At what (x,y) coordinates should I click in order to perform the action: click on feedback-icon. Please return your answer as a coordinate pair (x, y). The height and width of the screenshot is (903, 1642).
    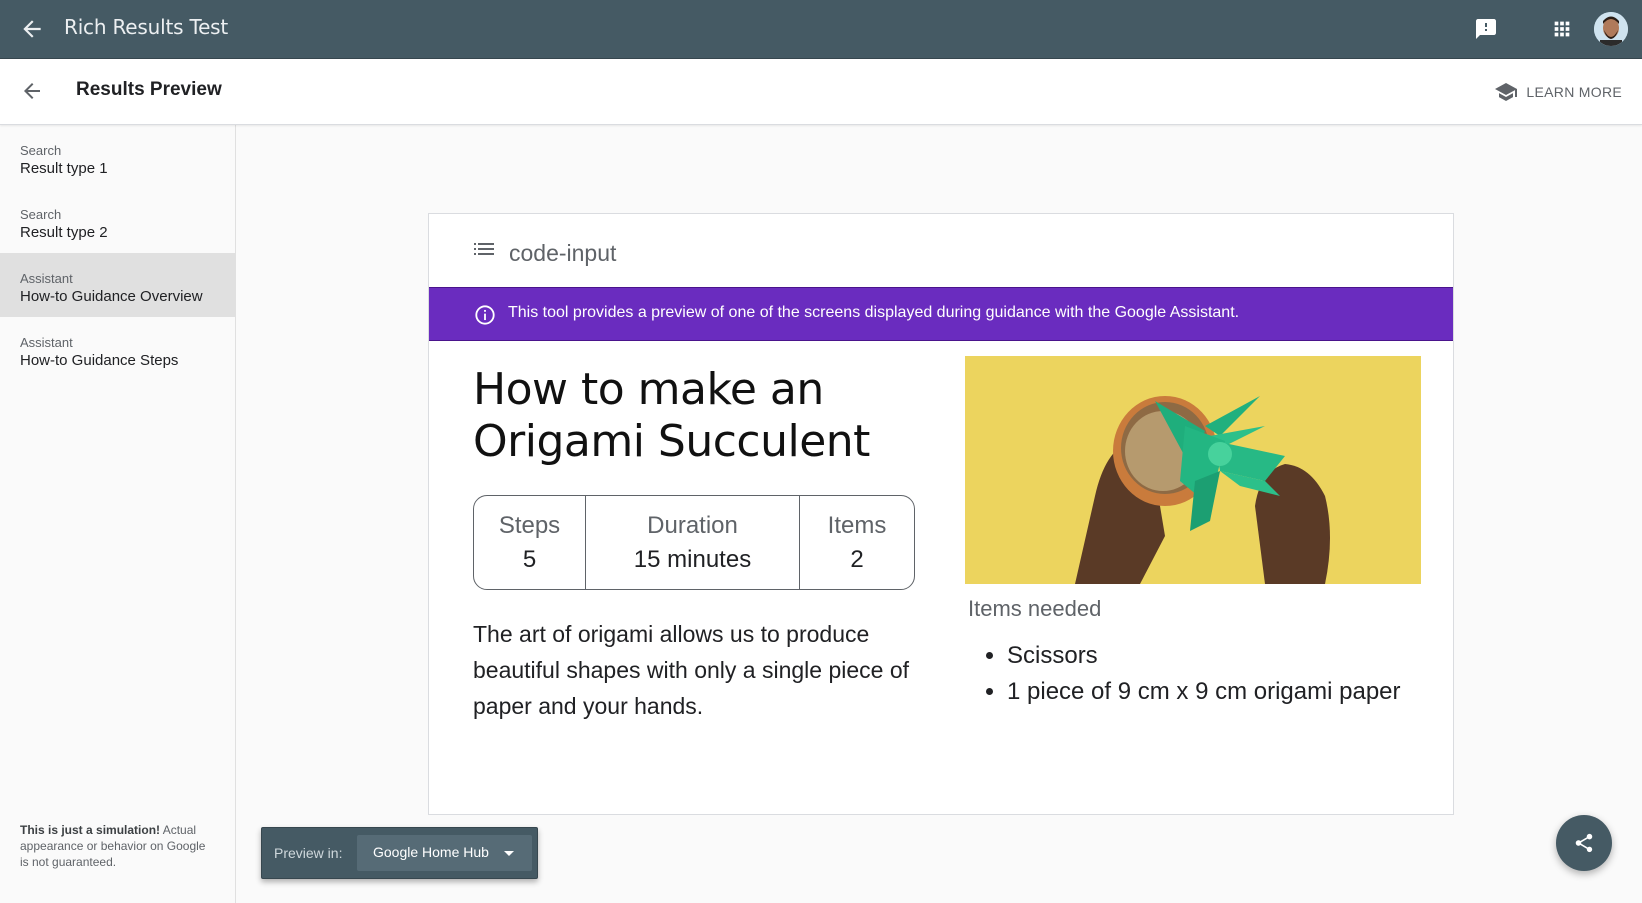
    Looking at the image, I should click on (1486, 29).